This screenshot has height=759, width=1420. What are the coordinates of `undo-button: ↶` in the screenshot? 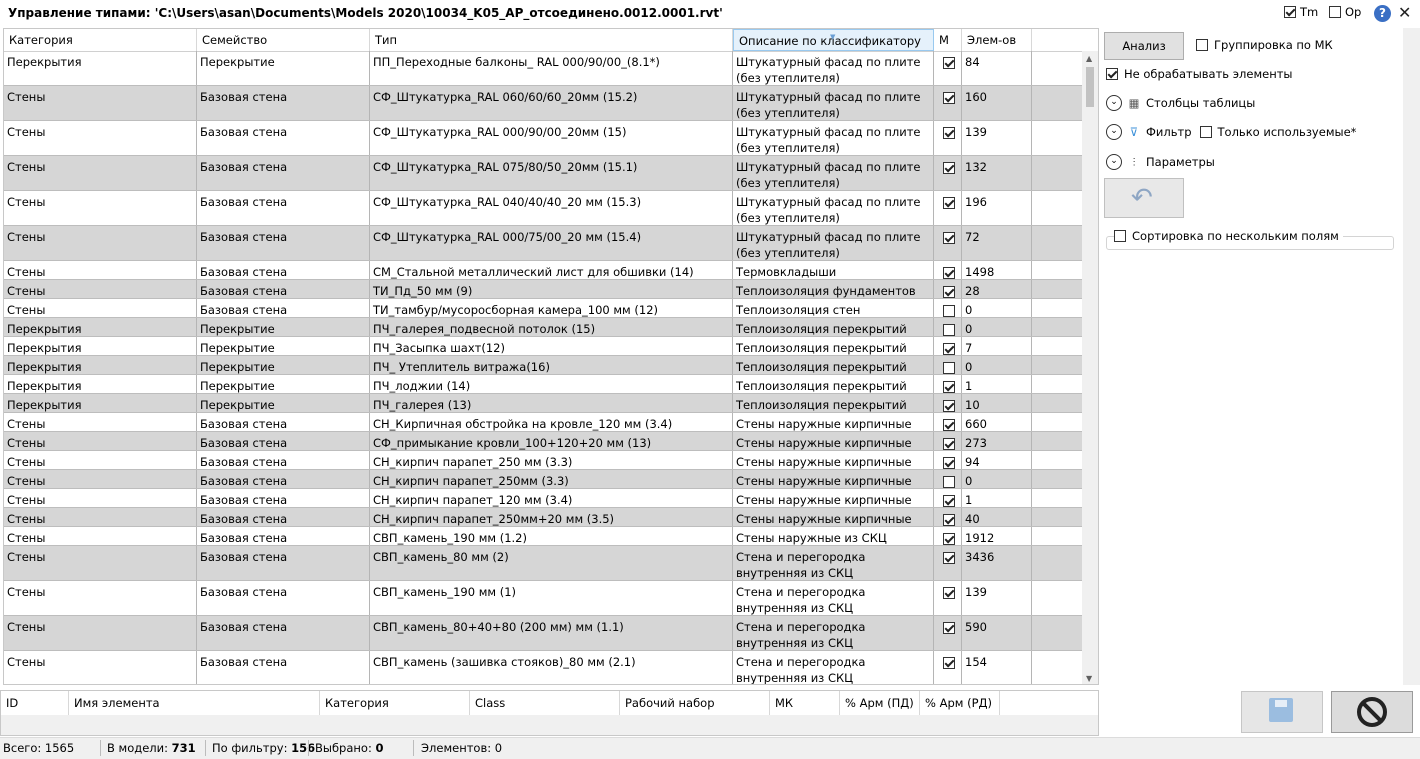 It's located at (1144, 198).